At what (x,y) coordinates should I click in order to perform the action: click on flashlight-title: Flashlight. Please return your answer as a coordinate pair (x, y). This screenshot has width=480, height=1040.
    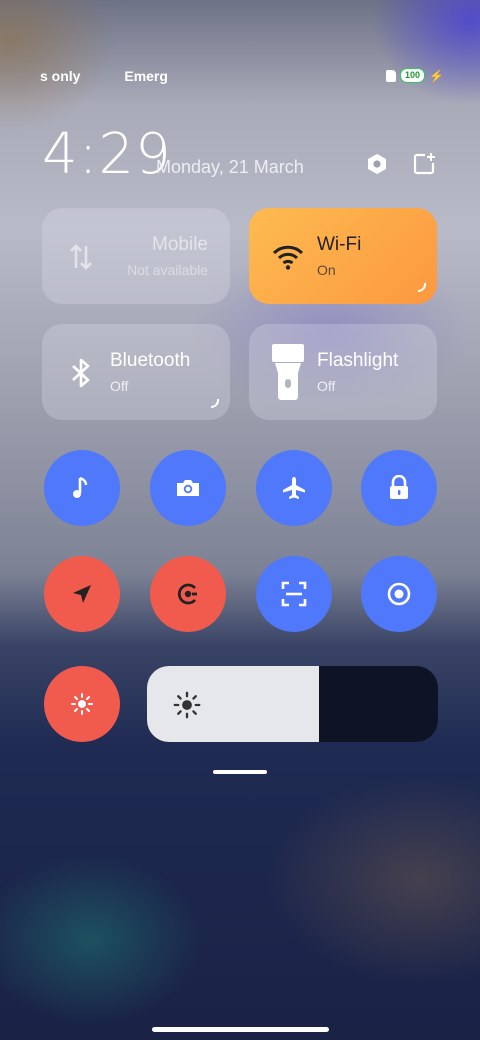
    Looking at the image, I should click on (358, 360).